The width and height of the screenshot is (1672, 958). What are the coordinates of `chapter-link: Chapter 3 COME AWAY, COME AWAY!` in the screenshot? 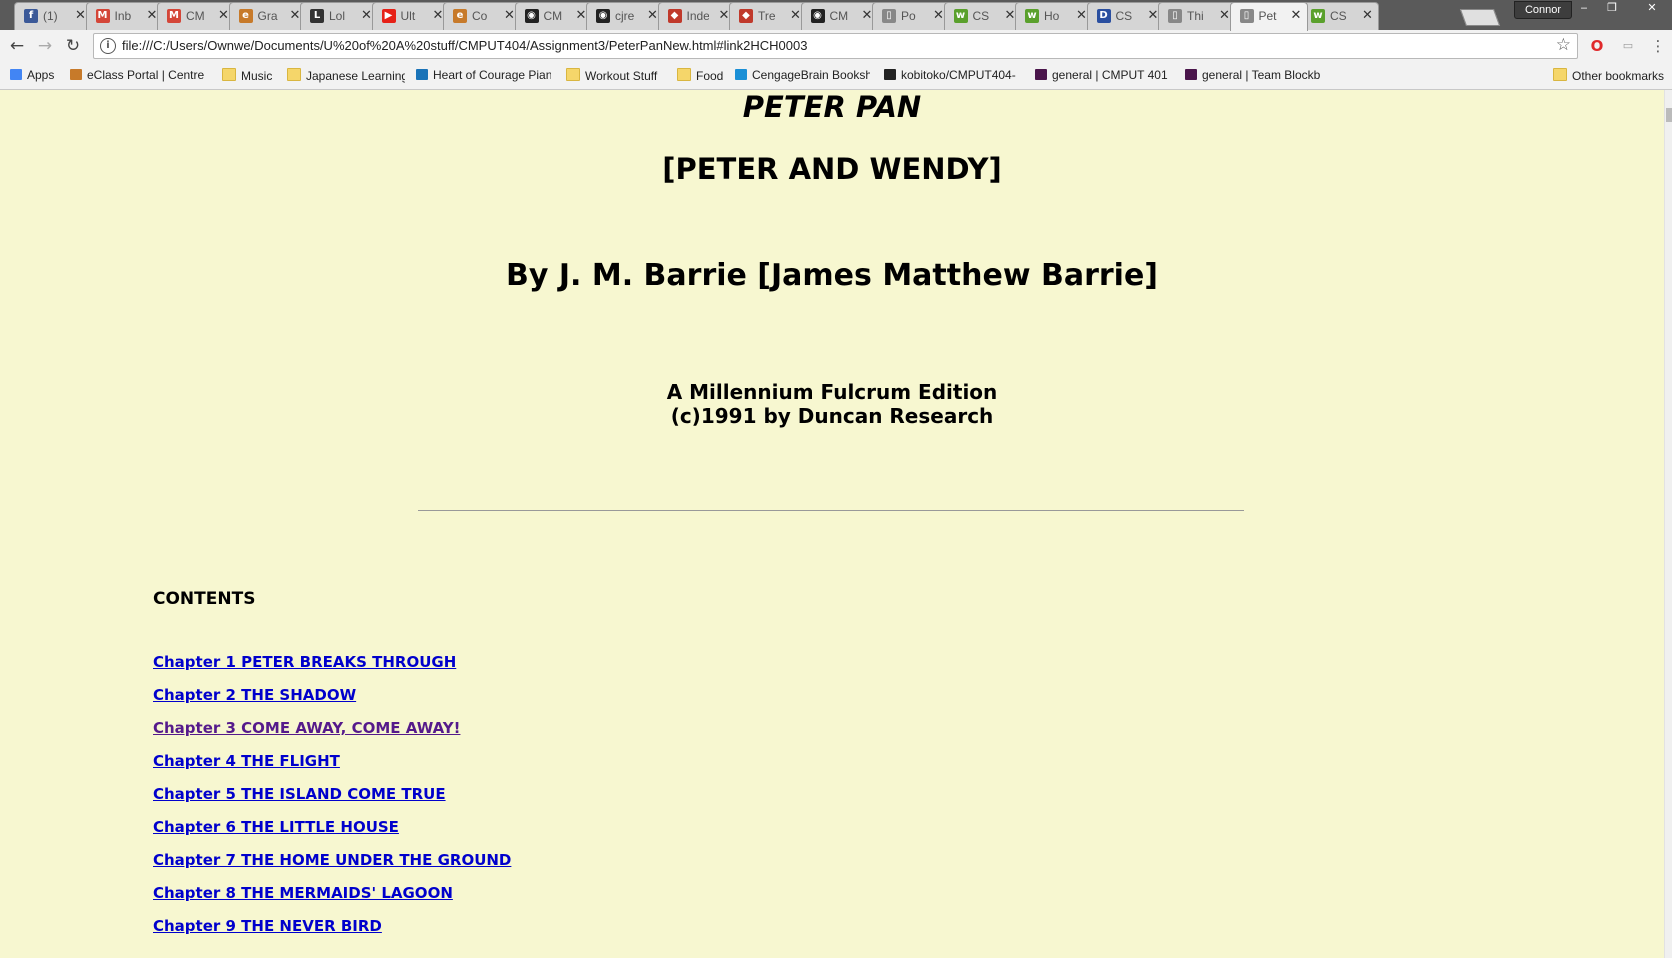 It's located at (306, 728).